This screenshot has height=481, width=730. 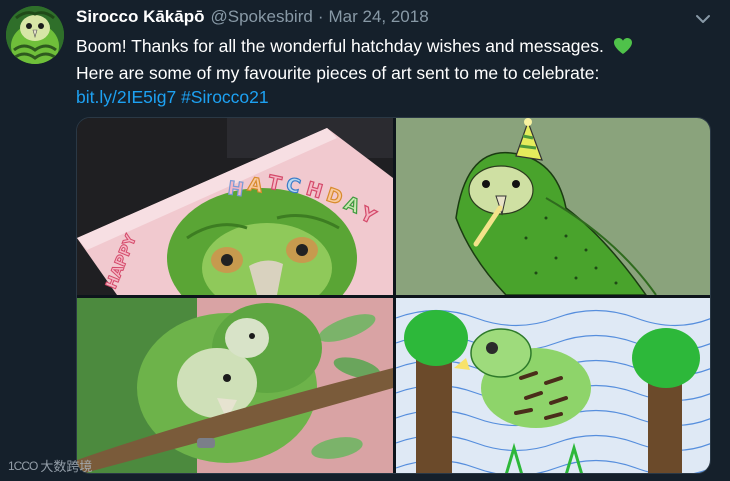 What do you see at coordinates (126, 97) in the screenshot?
I see `tweet-link: bit.ly/2IE5ig7` at bounding box center [126, 97].